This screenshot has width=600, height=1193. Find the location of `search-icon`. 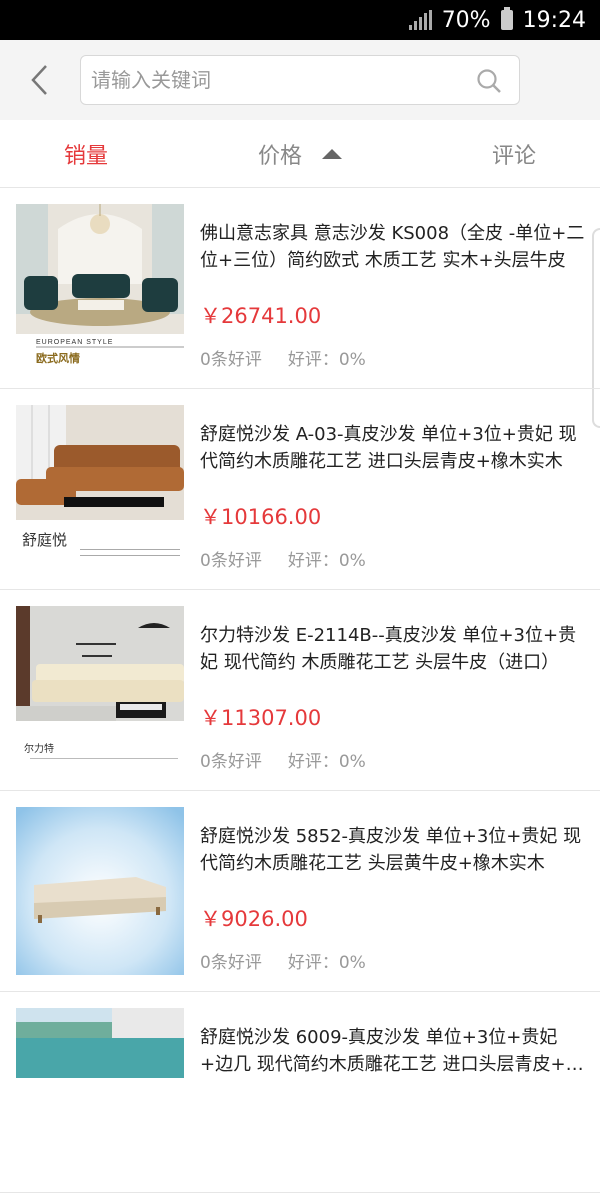

search-icon is located at coordinates (489, 81).